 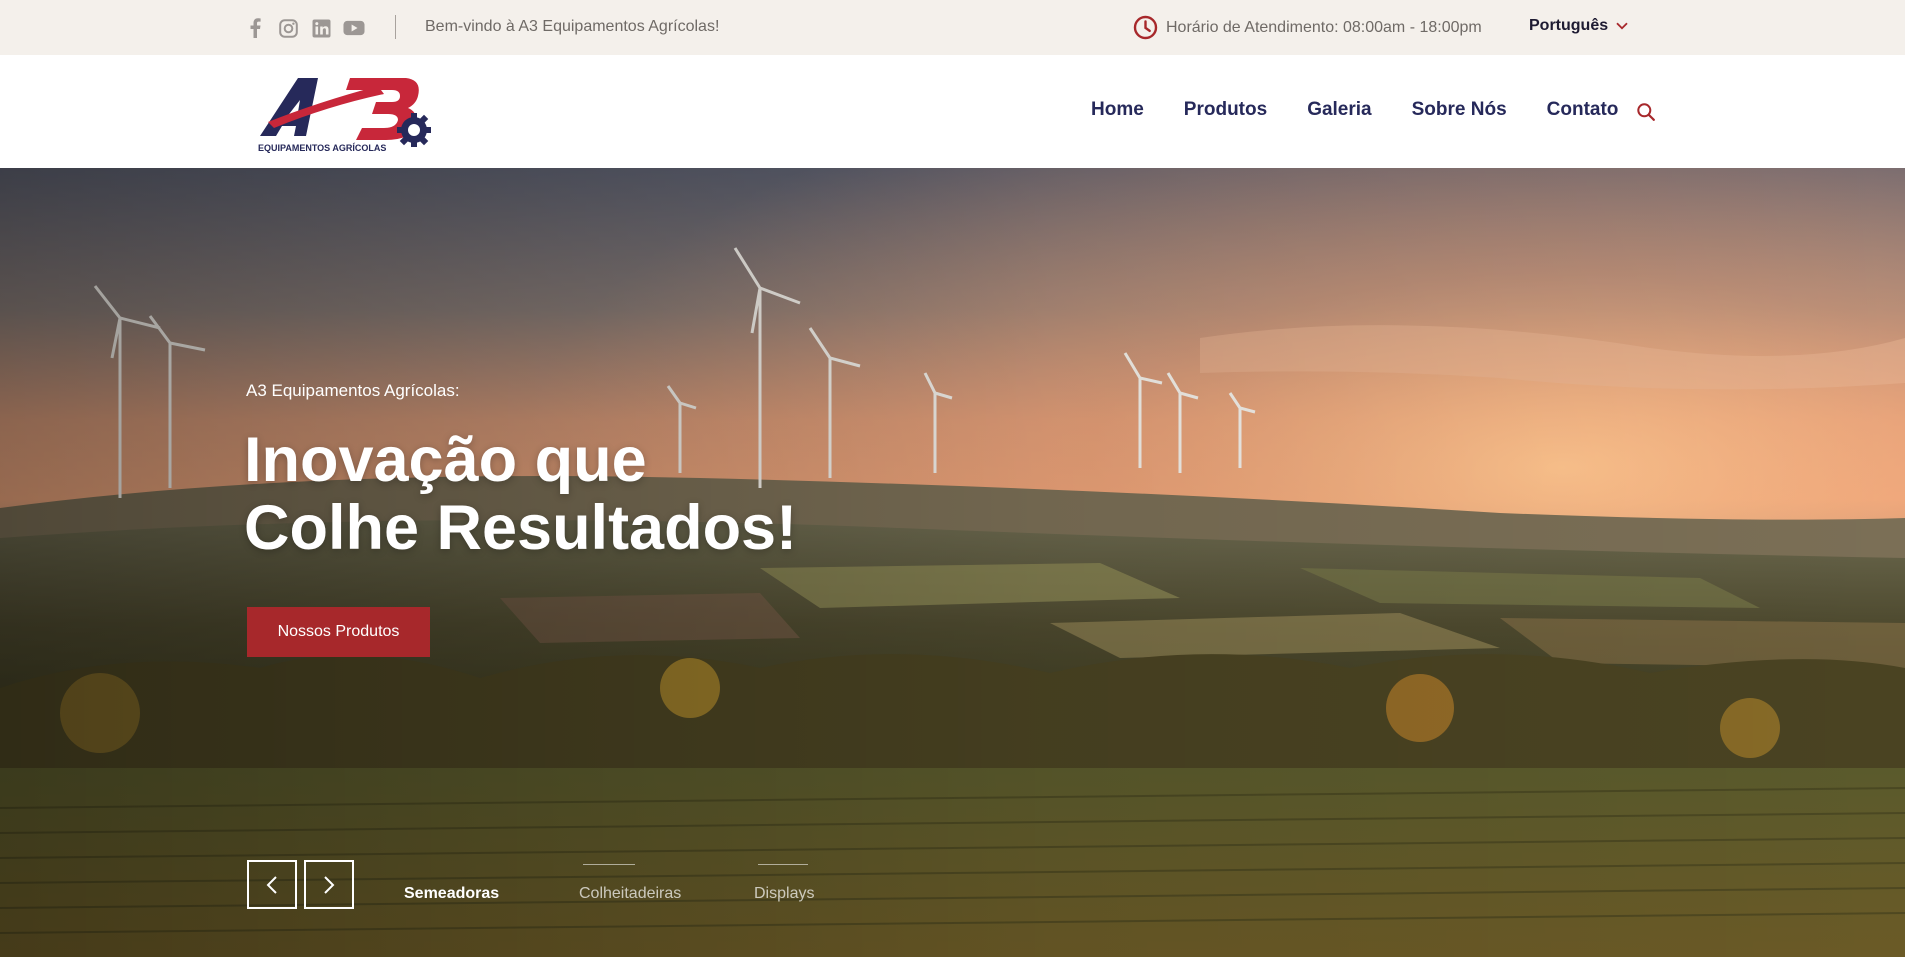 I want to click on facebook-icon, so click(x=255, y=28).